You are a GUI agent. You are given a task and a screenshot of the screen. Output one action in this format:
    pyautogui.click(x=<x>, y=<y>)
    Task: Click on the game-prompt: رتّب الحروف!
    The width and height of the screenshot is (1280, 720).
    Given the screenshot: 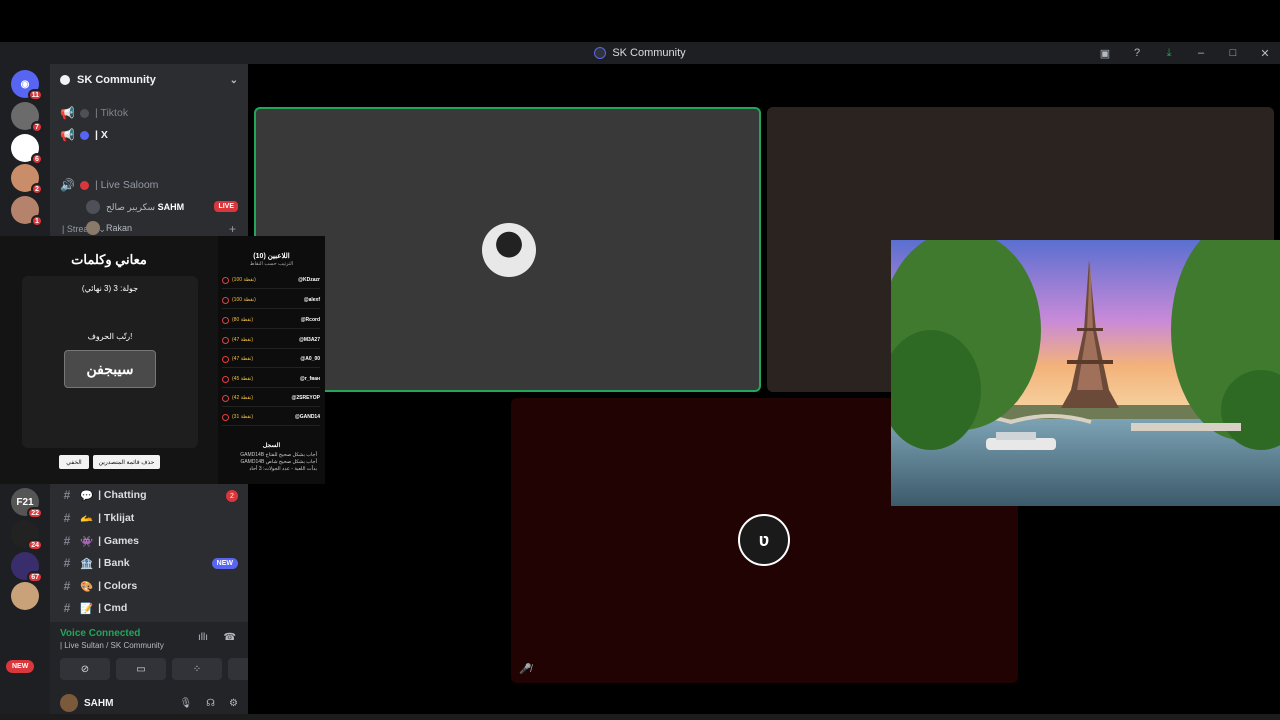 What is the action you would take?
    pyautogui.click(x=110, y=336)
    